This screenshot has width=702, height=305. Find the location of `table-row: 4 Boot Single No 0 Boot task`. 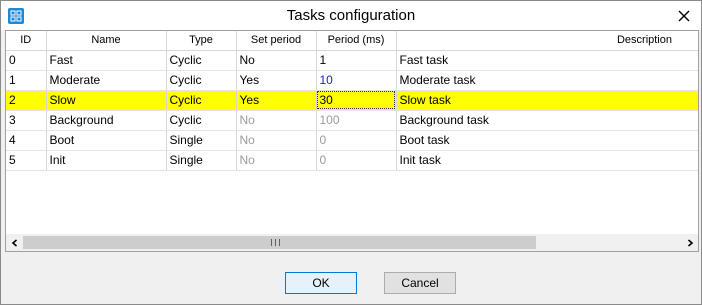

table-row: 4 Boot Single No 0 Boot task is located at coordinates (352, 140).